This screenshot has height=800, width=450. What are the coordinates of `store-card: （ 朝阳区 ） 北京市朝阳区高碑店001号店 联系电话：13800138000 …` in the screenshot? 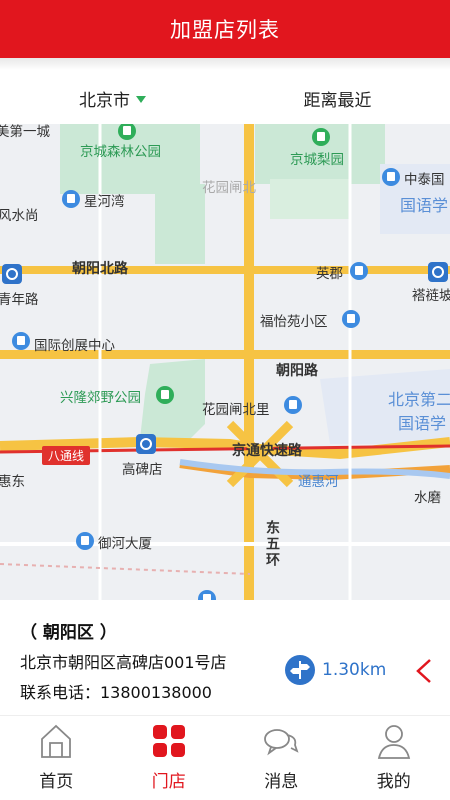 It's located at (225, 657).